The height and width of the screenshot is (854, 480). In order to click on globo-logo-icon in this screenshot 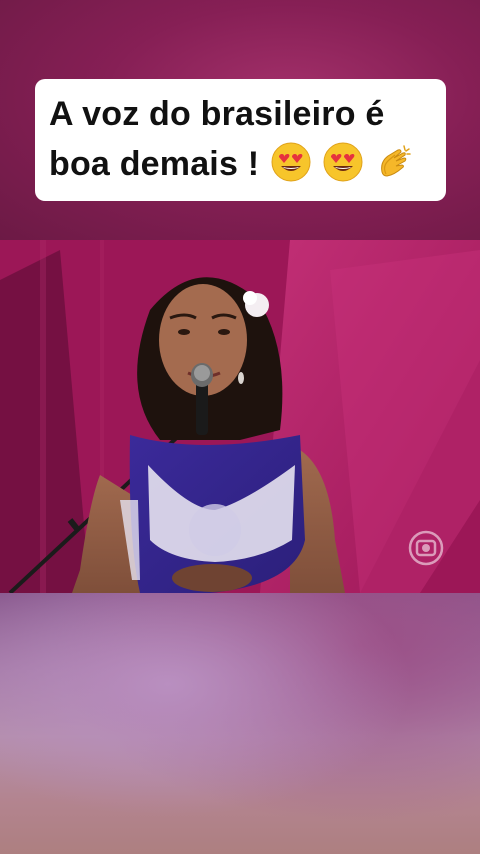, I will do `click(426, 548)`.